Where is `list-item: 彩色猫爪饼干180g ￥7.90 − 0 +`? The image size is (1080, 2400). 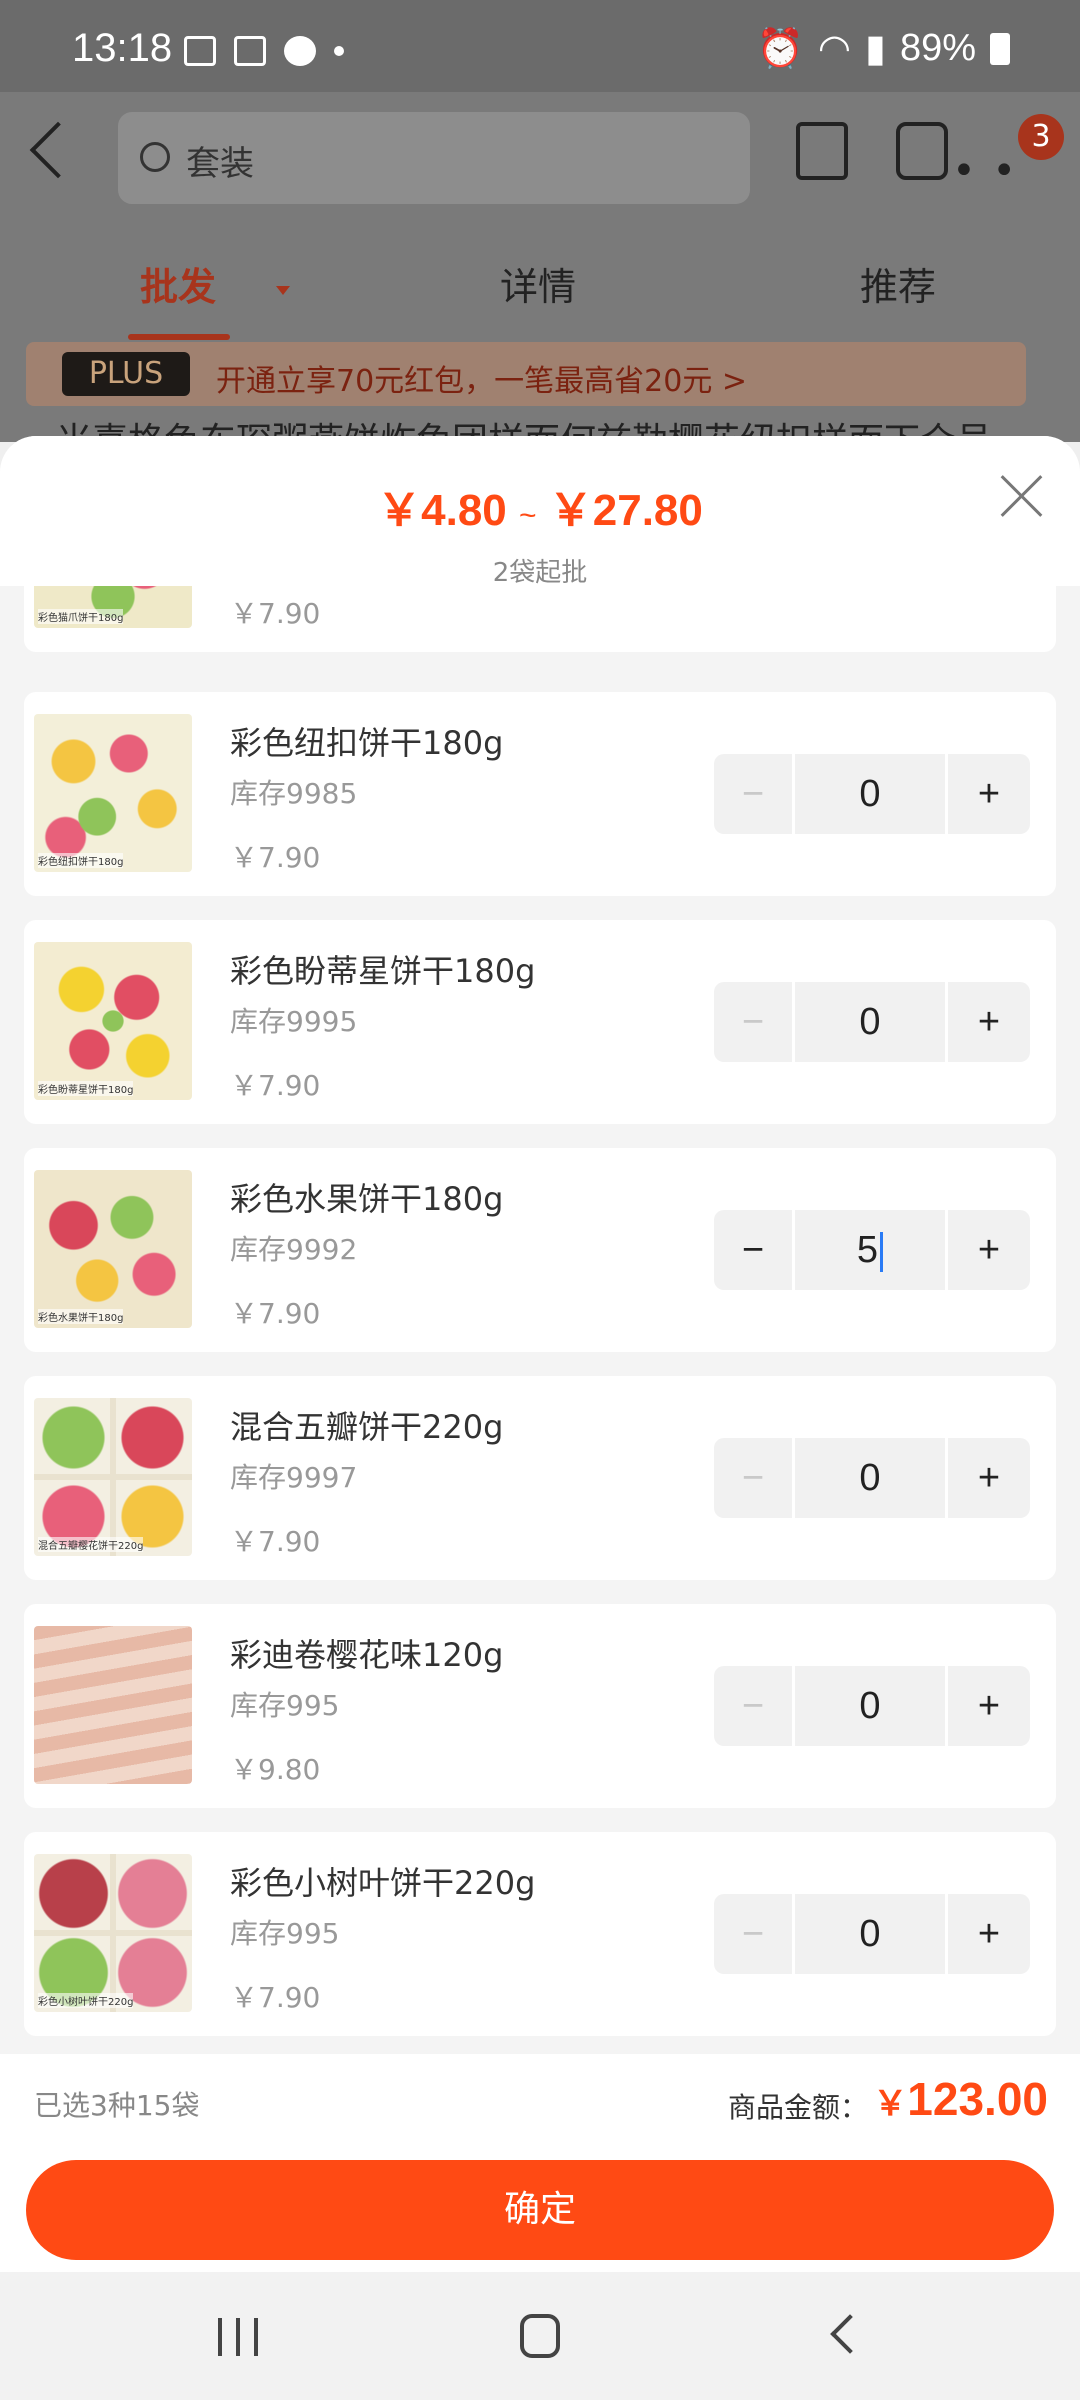 list-item: 彩色猫爪饼干180g ￥7.90 − 0 + is located at coordinates (540, 619).